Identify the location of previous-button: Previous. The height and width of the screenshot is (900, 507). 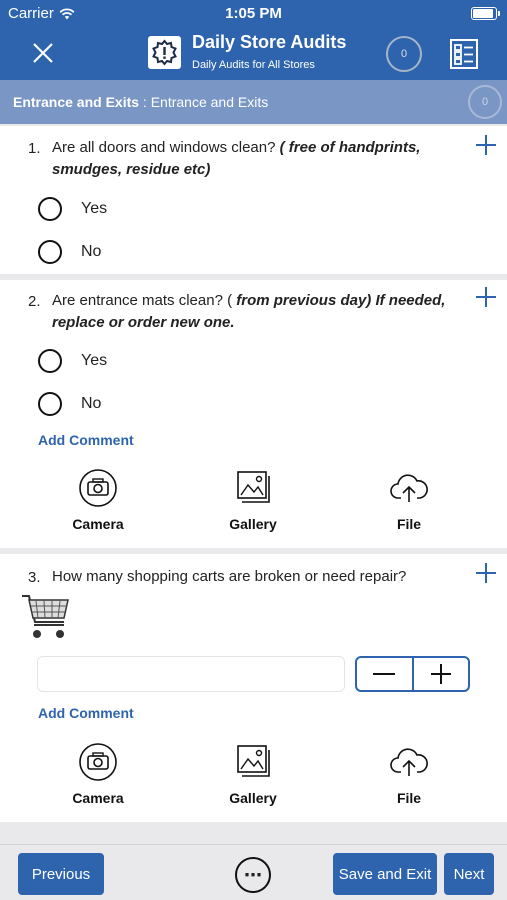
(61, 874).